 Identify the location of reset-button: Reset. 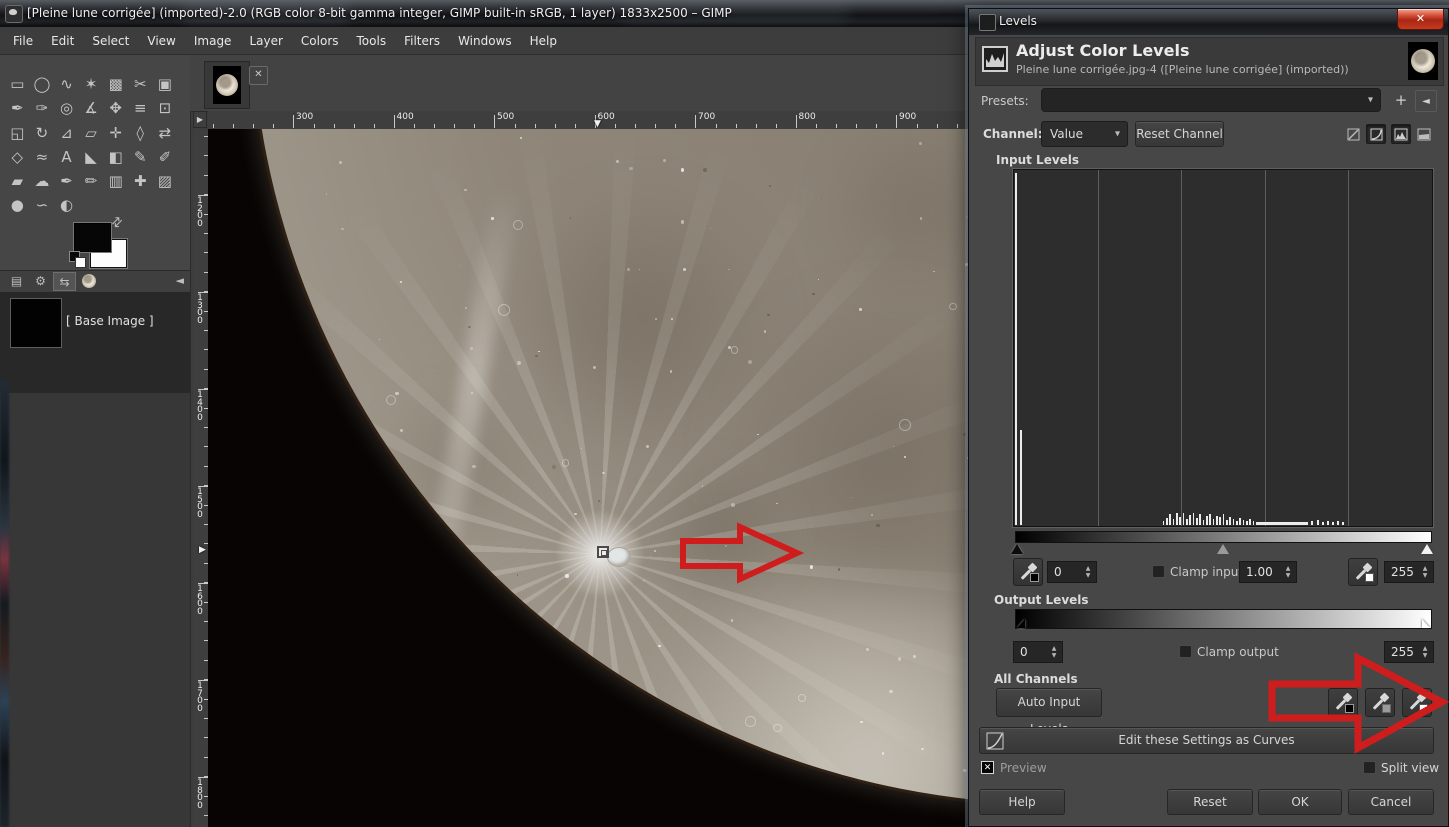
(1210, 802).